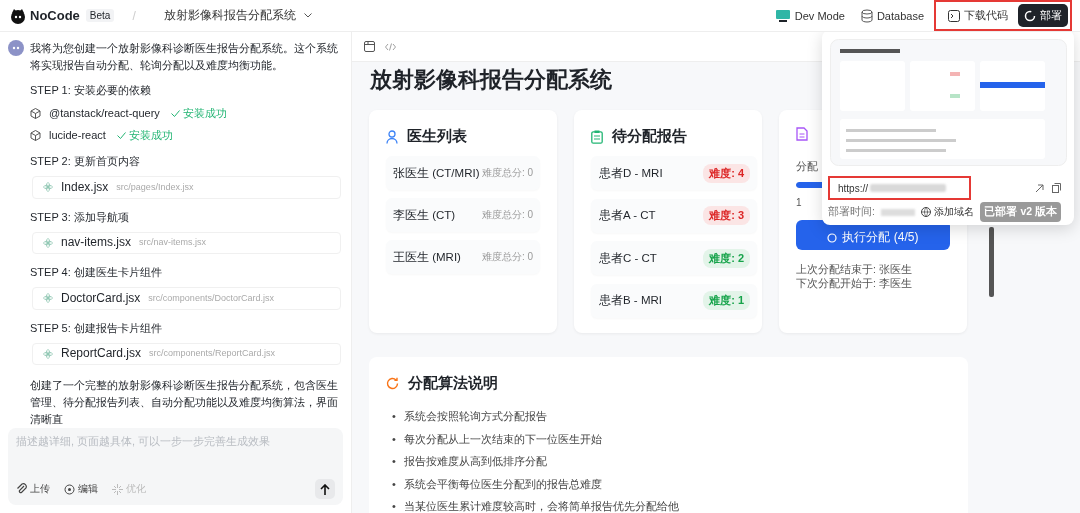 The width and height of the screenshot is (1080, 513). I want to click on package-name: @tanstack/react-query, so click(104, 113).